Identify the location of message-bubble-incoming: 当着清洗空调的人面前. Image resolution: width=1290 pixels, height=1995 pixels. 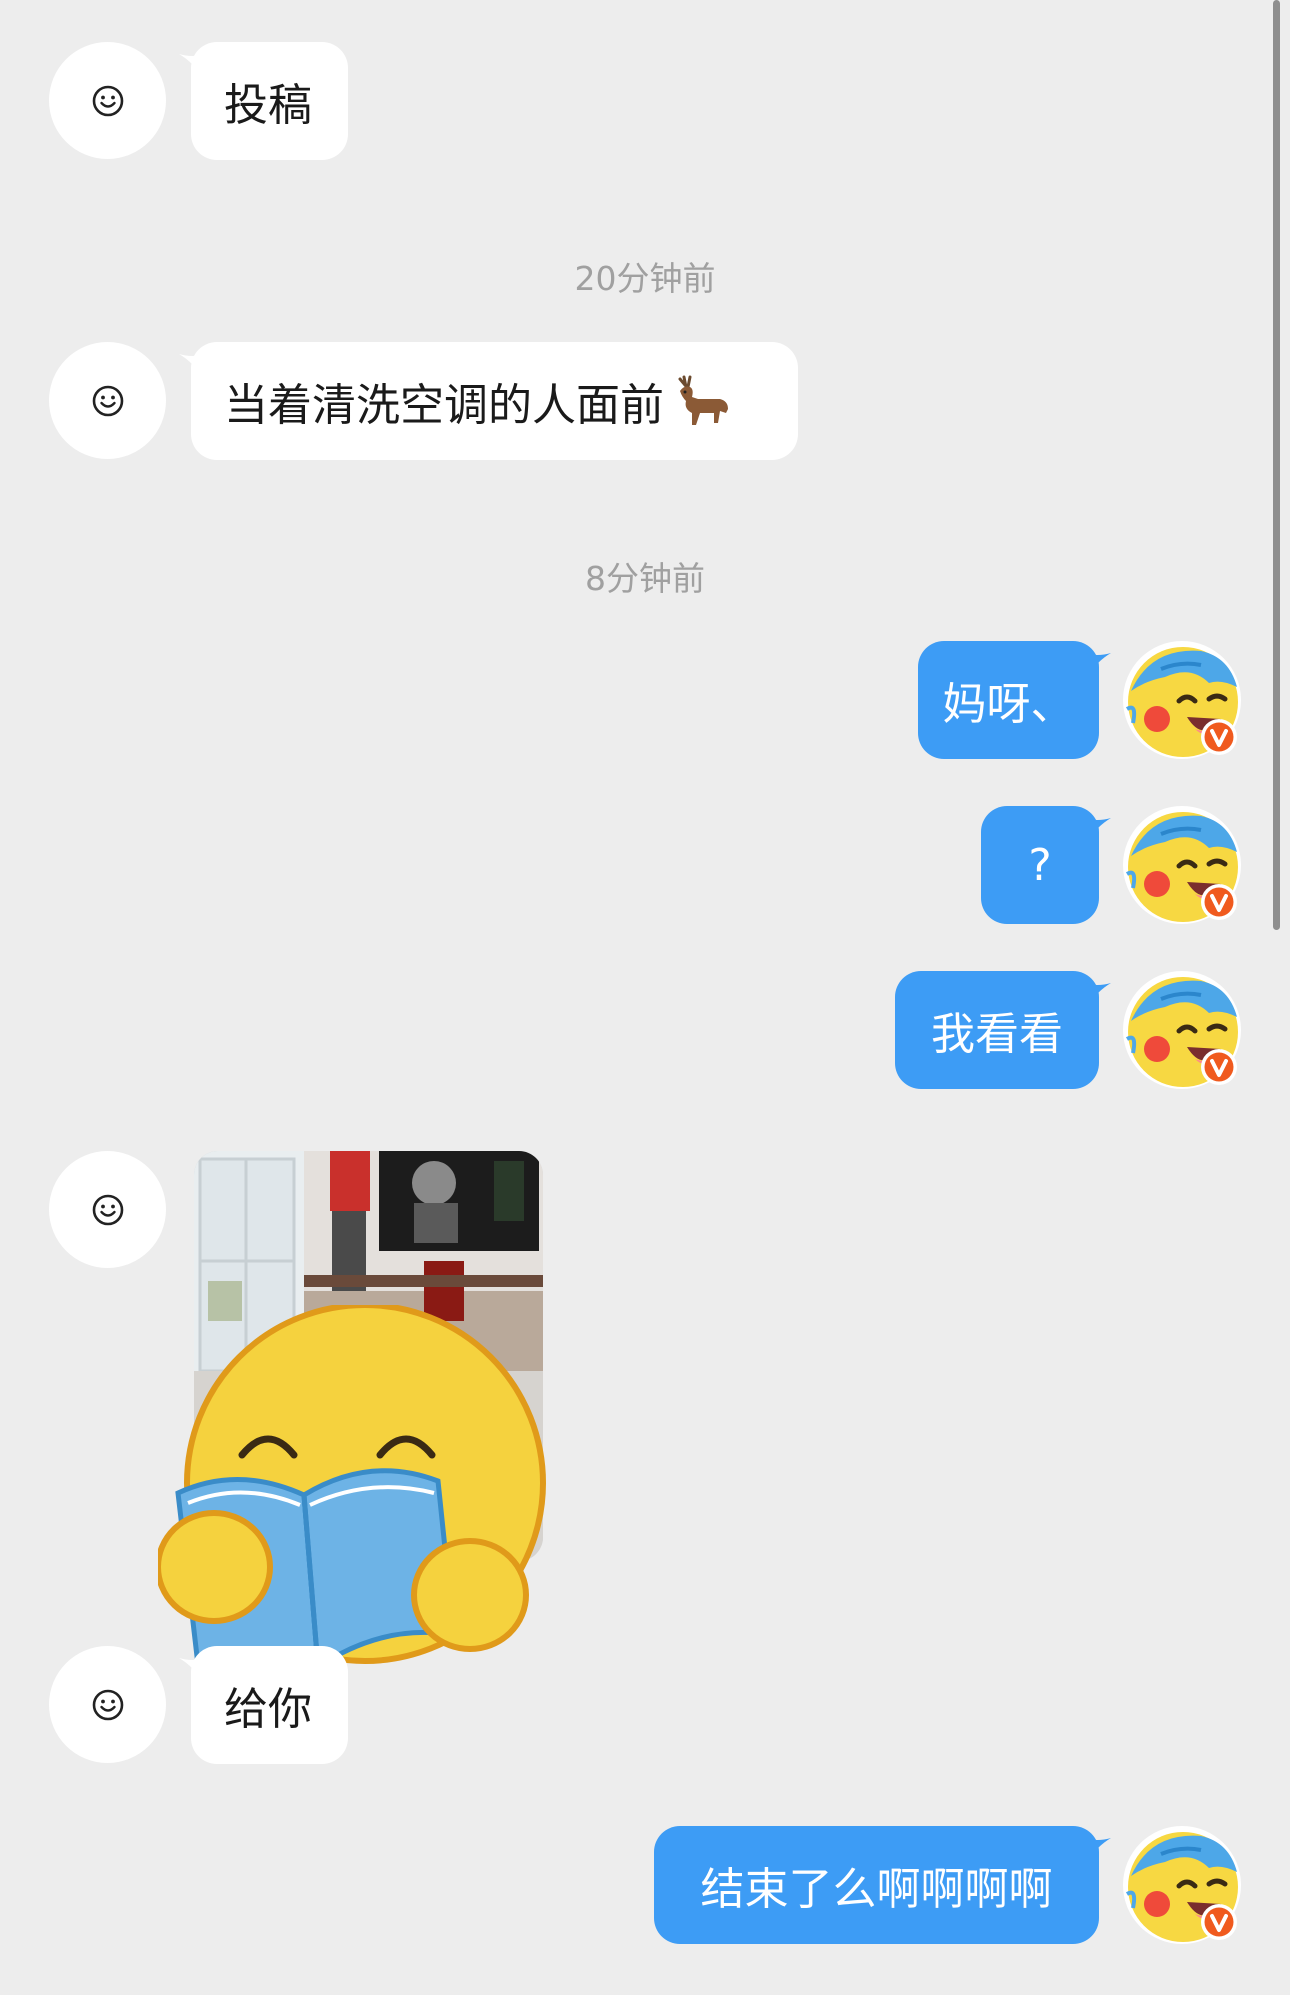
(488, 401).